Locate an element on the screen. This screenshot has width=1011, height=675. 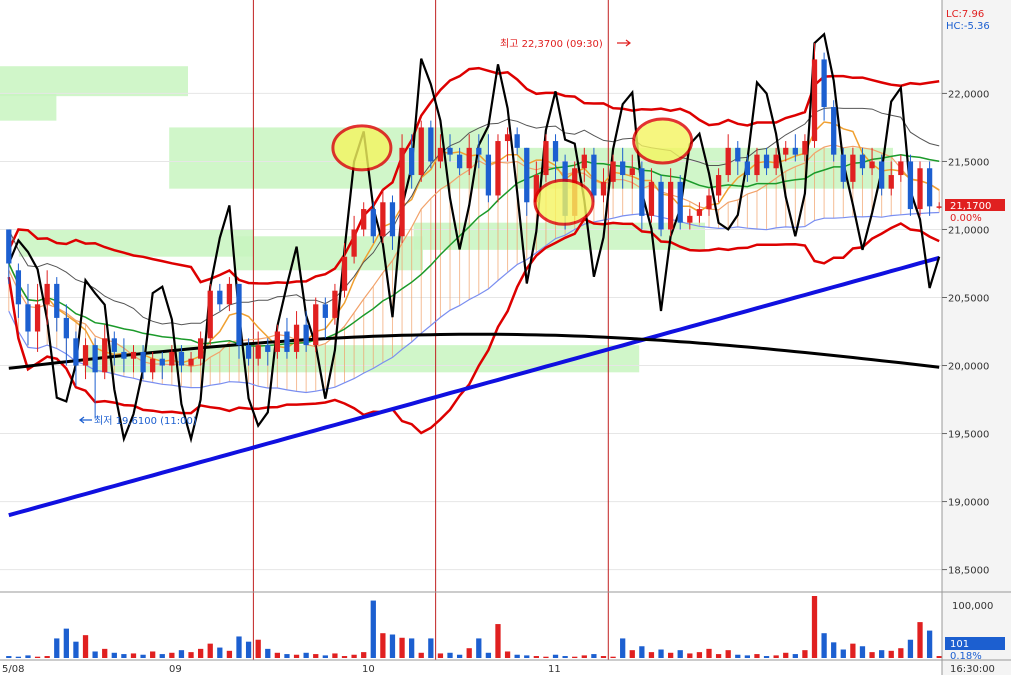
time-clock: 16:30:00 is located at coordinates (972, 669).